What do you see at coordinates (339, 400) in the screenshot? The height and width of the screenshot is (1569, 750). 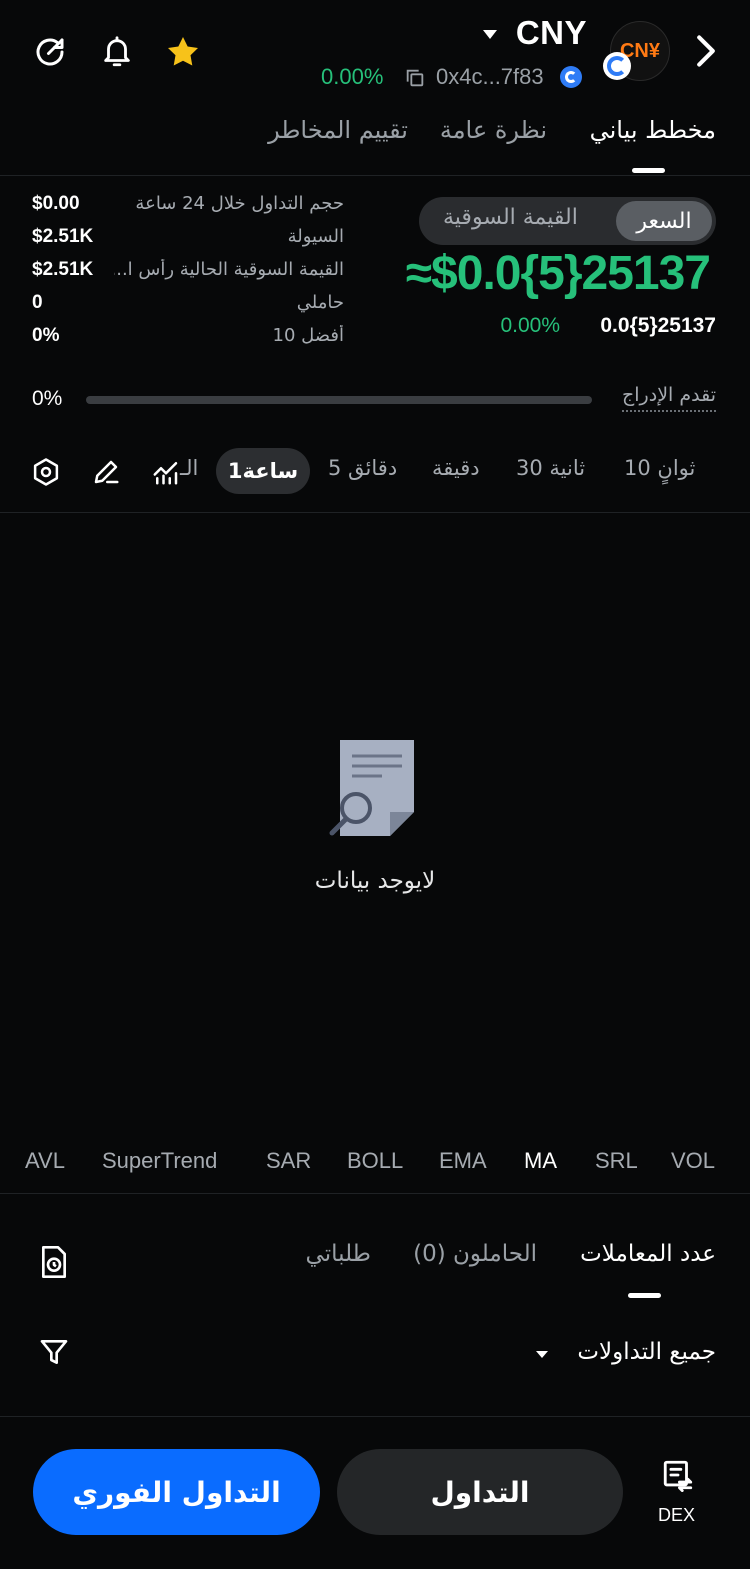 I see `listing-progress-bar` at bounding box center [339, 400].